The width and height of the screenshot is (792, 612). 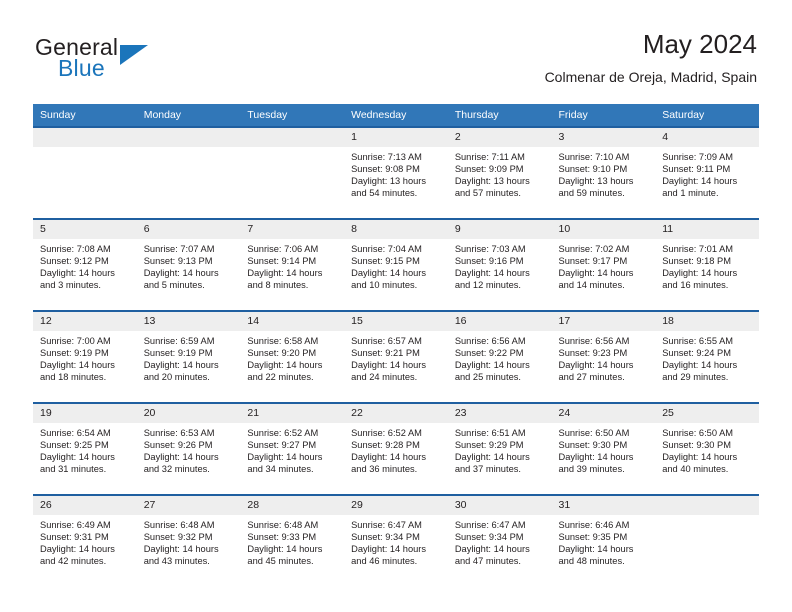 I want to click on weekday-header-saturday: Saturday, so click(x=707, y=115).